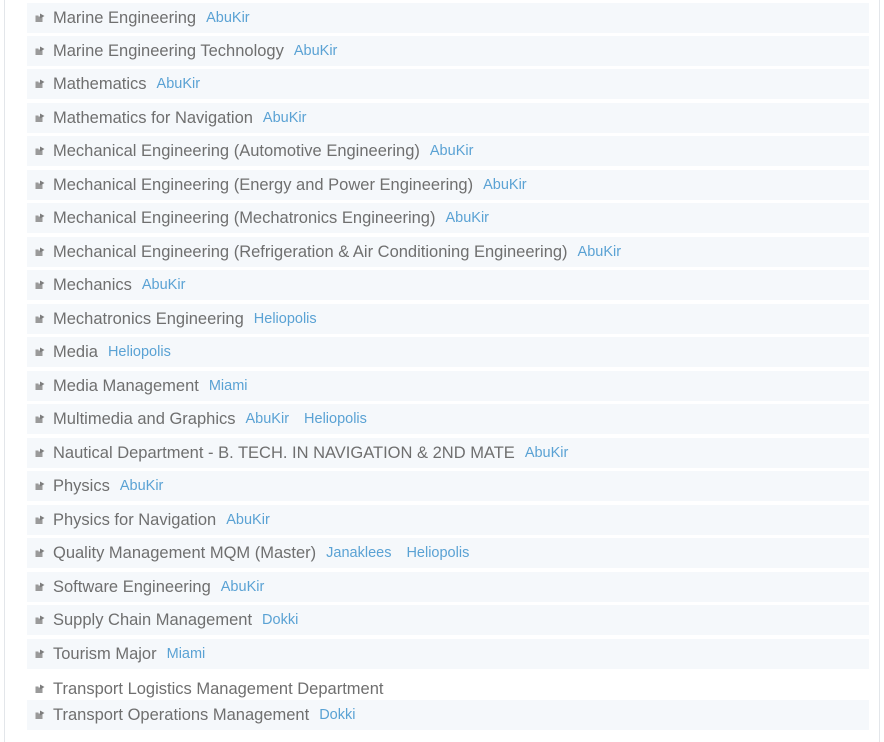 This screenshot has height=742, width=884. I want to click on list-item: Supply Chain Management Dokki, so click(448, 620).